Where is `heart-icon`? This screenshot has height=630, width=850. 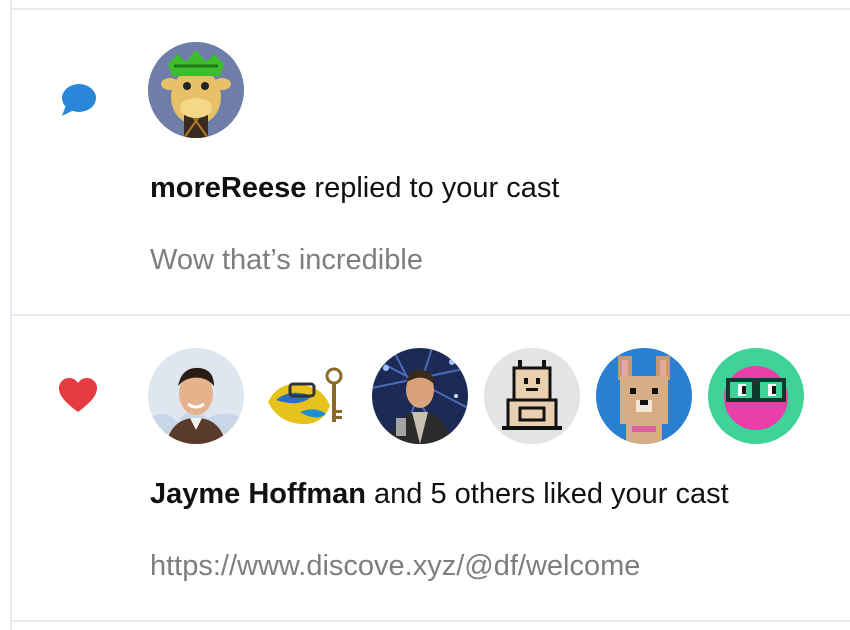 heart-icon is located at coordinates (78, 396).